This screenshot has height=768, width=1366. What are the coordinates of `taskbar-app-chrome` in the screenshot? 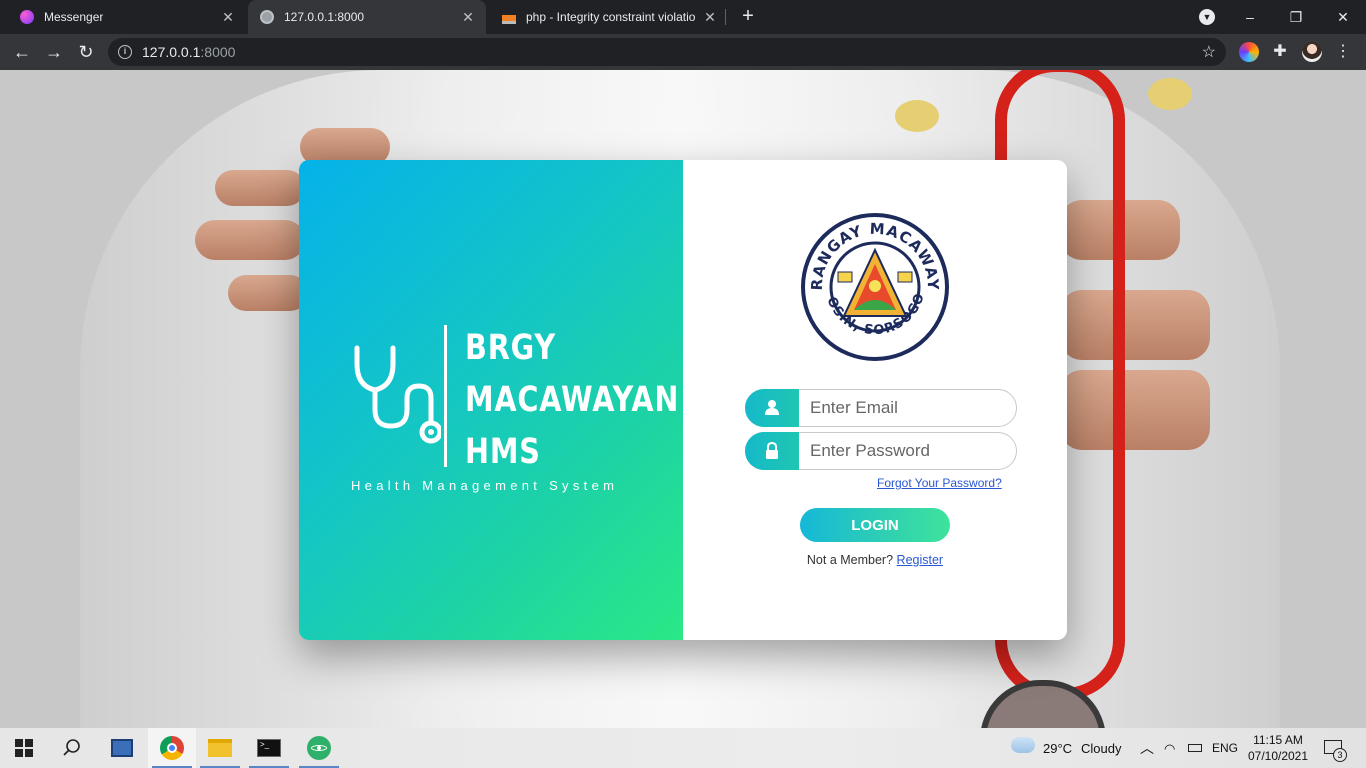 It's located at (172, 748).